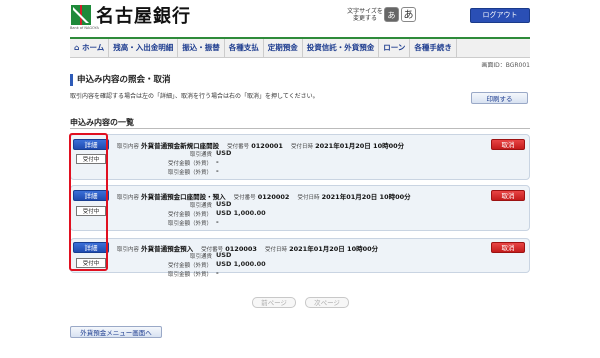  What do you see at coordinates (300, 80) in the screenshot?
I see `page-title: 申込み内容の照会・取消` at bounding box center [300, 80].